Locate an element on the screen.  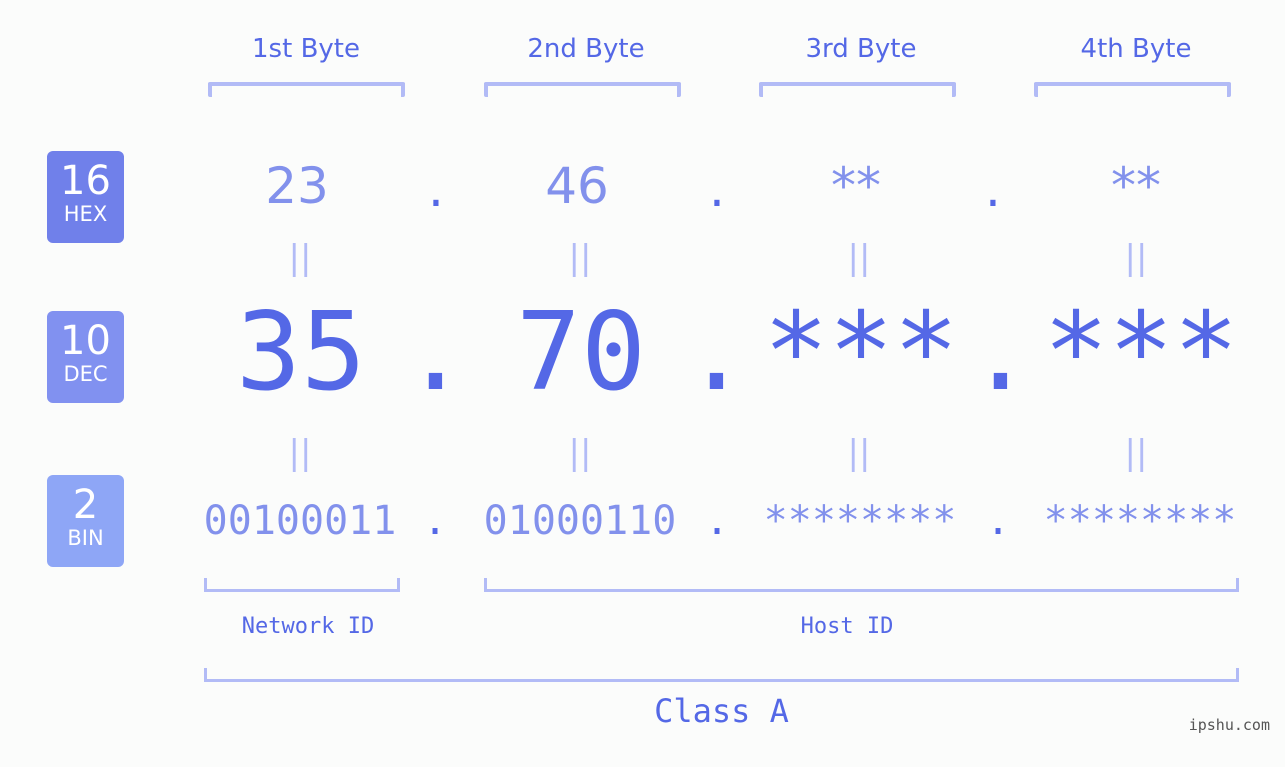
dec-octet-2: 70 is located at coordinates (581, 352).